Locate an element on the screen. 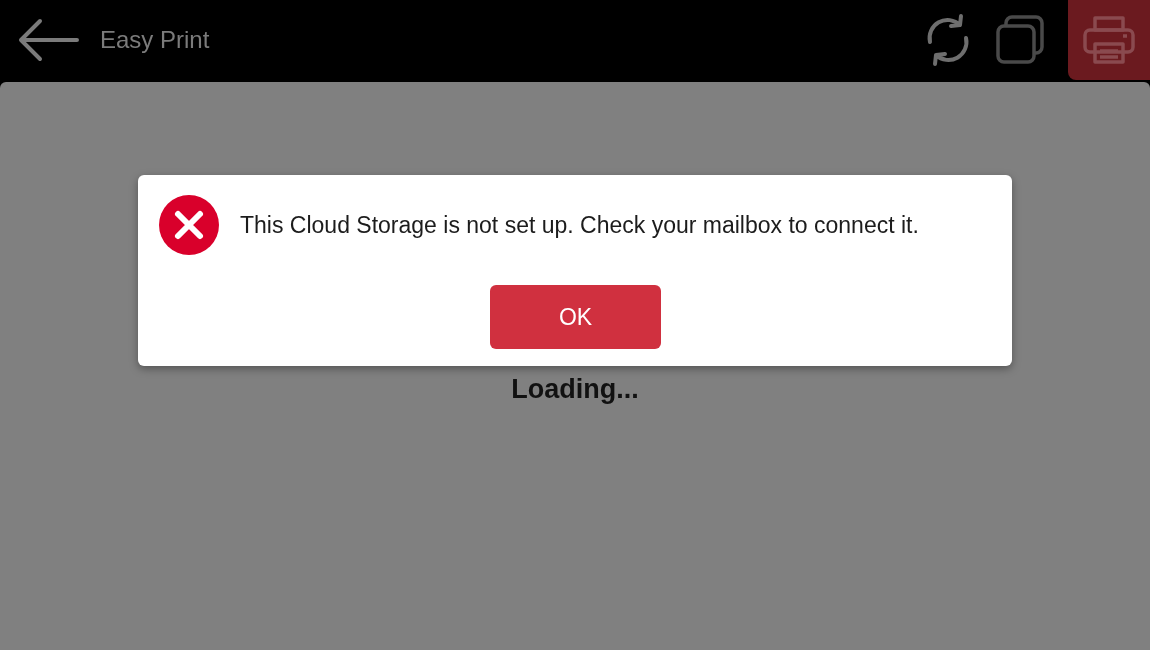 The image size is (1150, 650). ok-button: OK is located at coordinates (575, 317).